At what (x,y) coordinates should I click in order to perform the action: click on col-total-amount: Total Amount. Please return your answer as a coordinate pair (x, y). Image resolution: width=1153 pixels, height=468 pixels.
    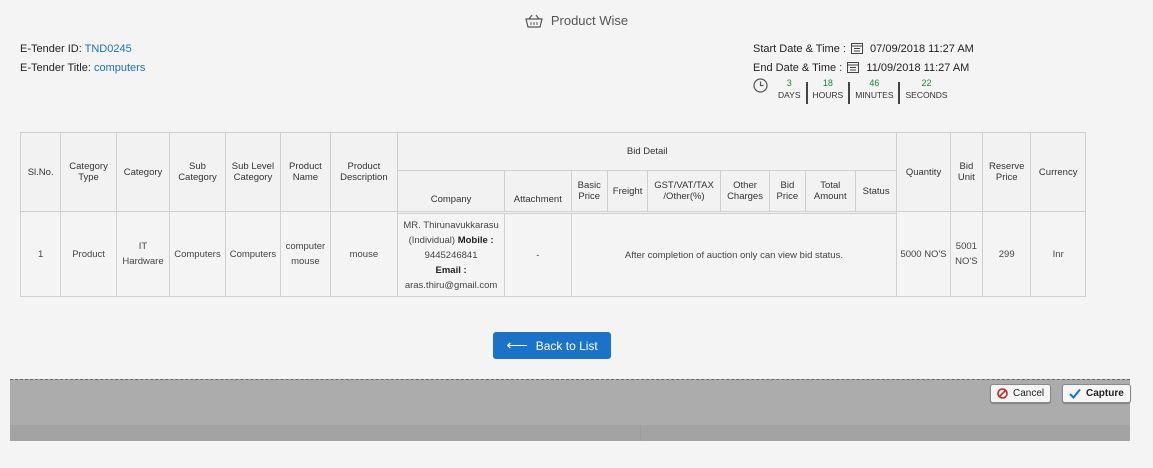
    Looking at the image, I should click on (830, 191).